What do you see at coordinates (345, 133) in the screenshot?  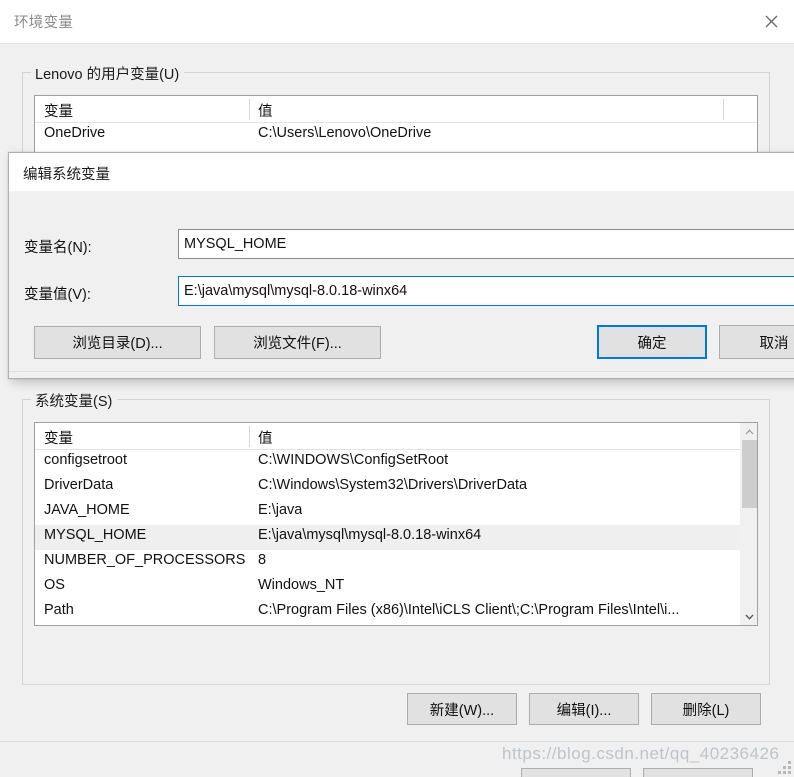 I see `user-var-value: C:\Users\Lenovo\OneDrive` at bounding box center [345, 133].